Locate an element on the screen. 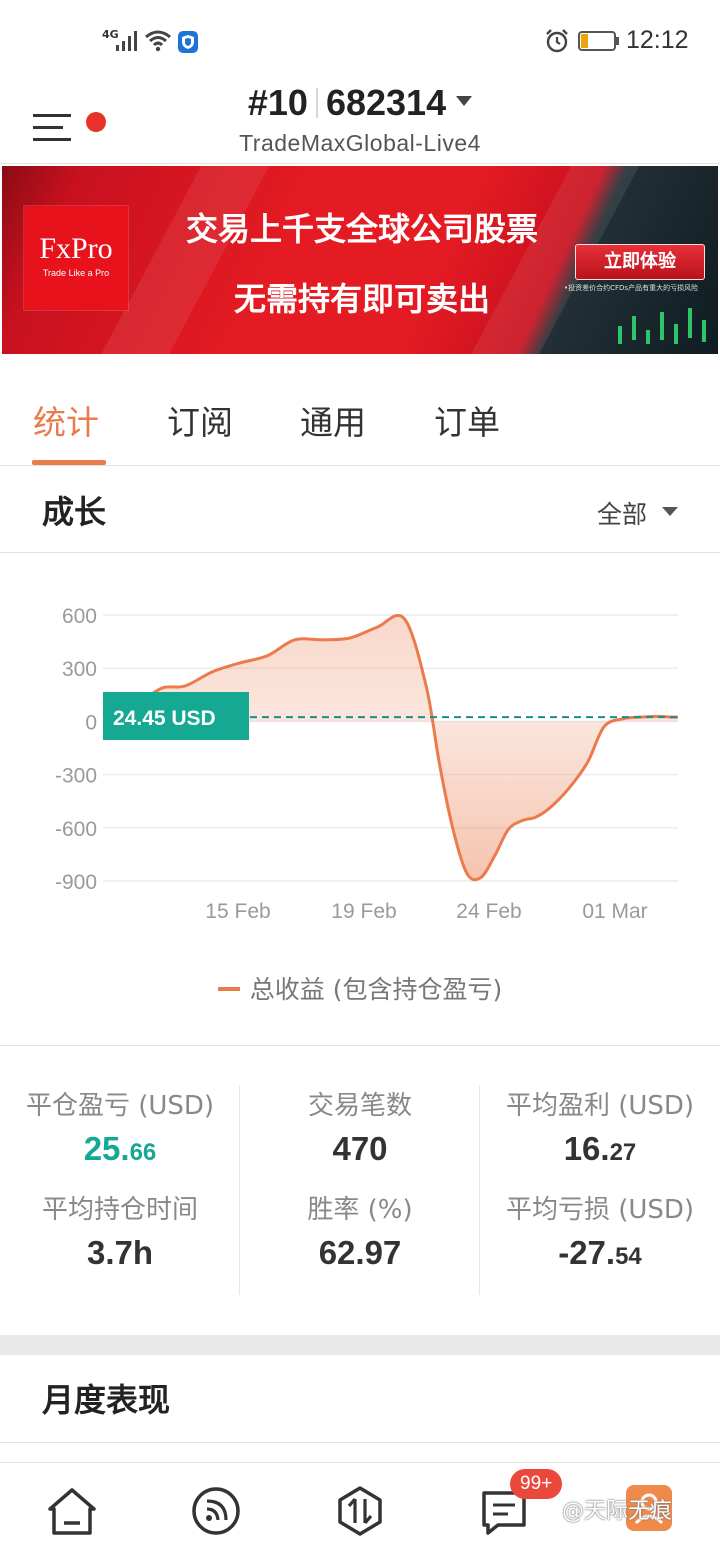  candlestick-decor is located at coordinates (662, 326).